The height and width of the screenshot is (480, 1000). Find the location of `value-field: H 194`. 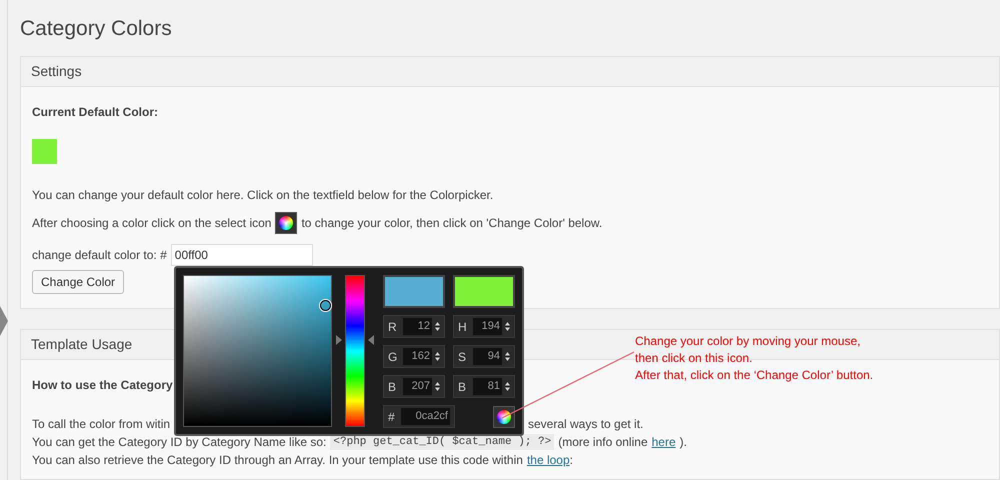

value-field: H 194 is located at coordinates (484, 326).